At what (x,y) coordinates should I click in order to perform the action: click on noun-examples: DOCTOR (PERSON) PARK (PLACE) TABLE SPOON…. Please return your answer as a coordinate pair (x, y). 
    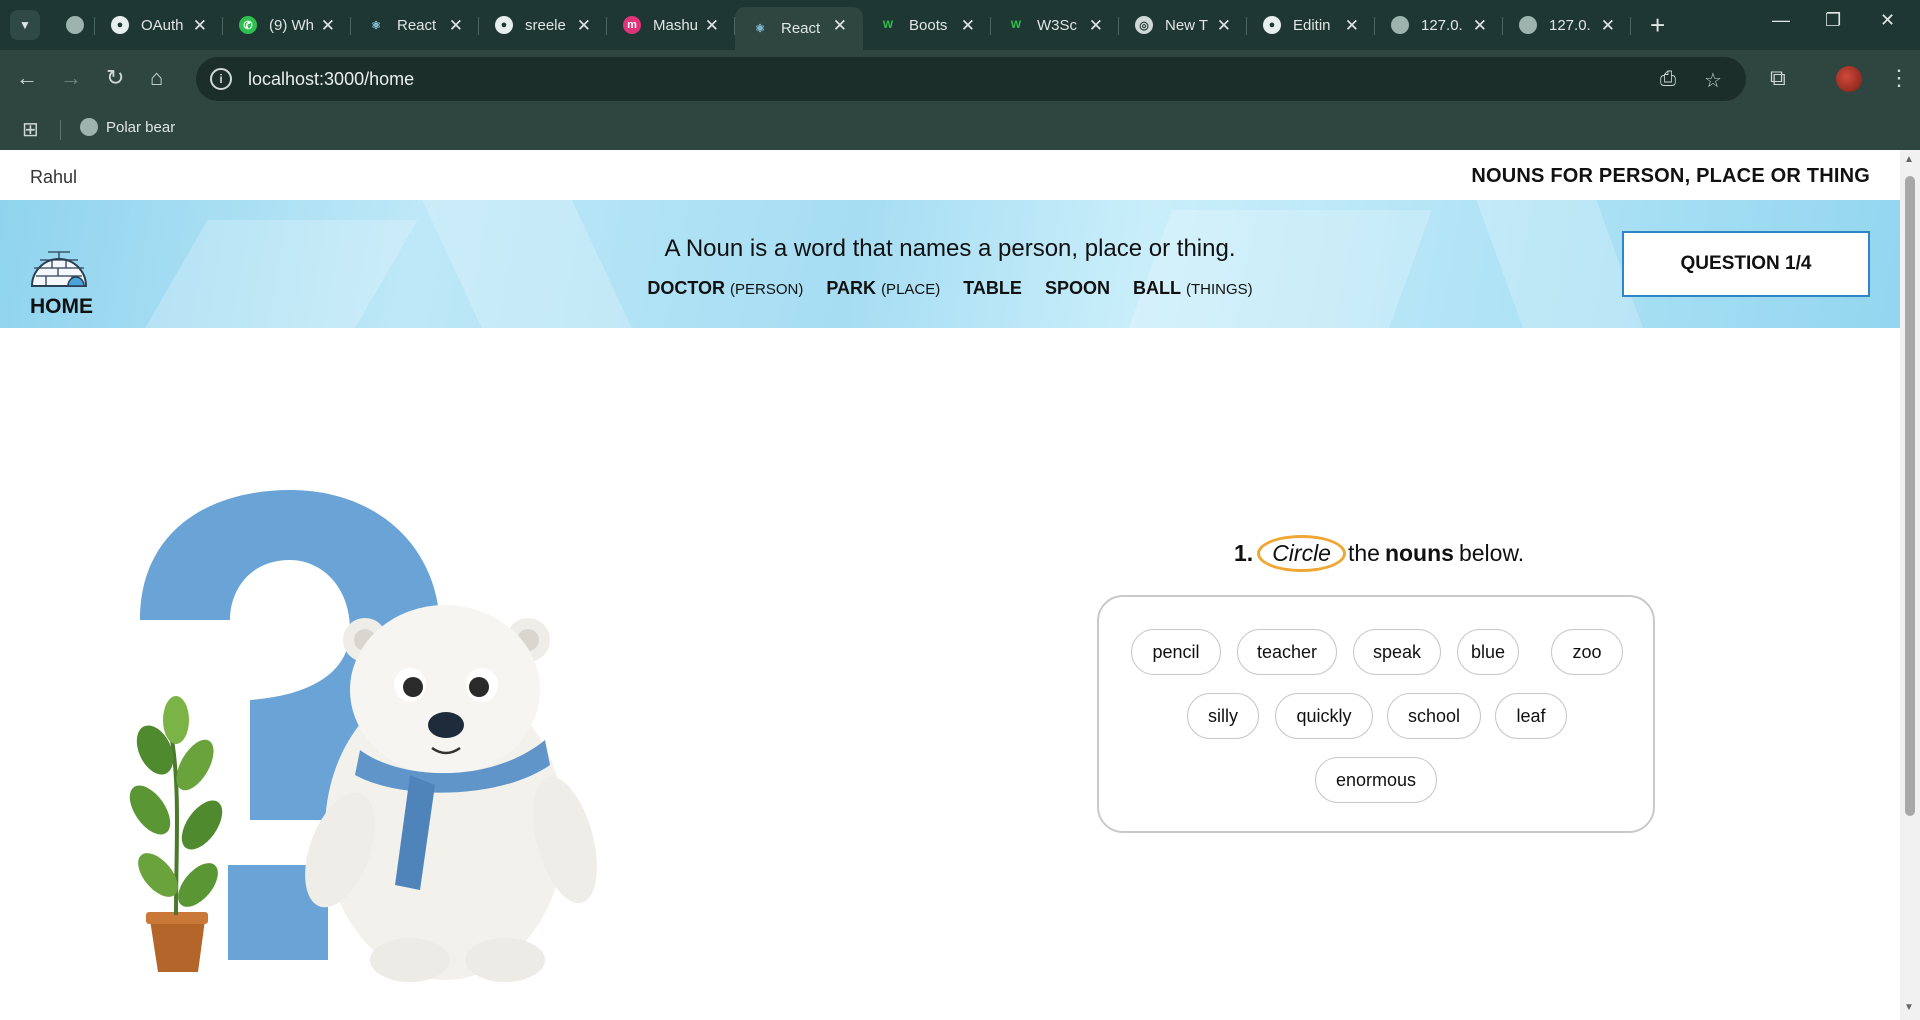
    Looking at the image, I should click on (950, 288).